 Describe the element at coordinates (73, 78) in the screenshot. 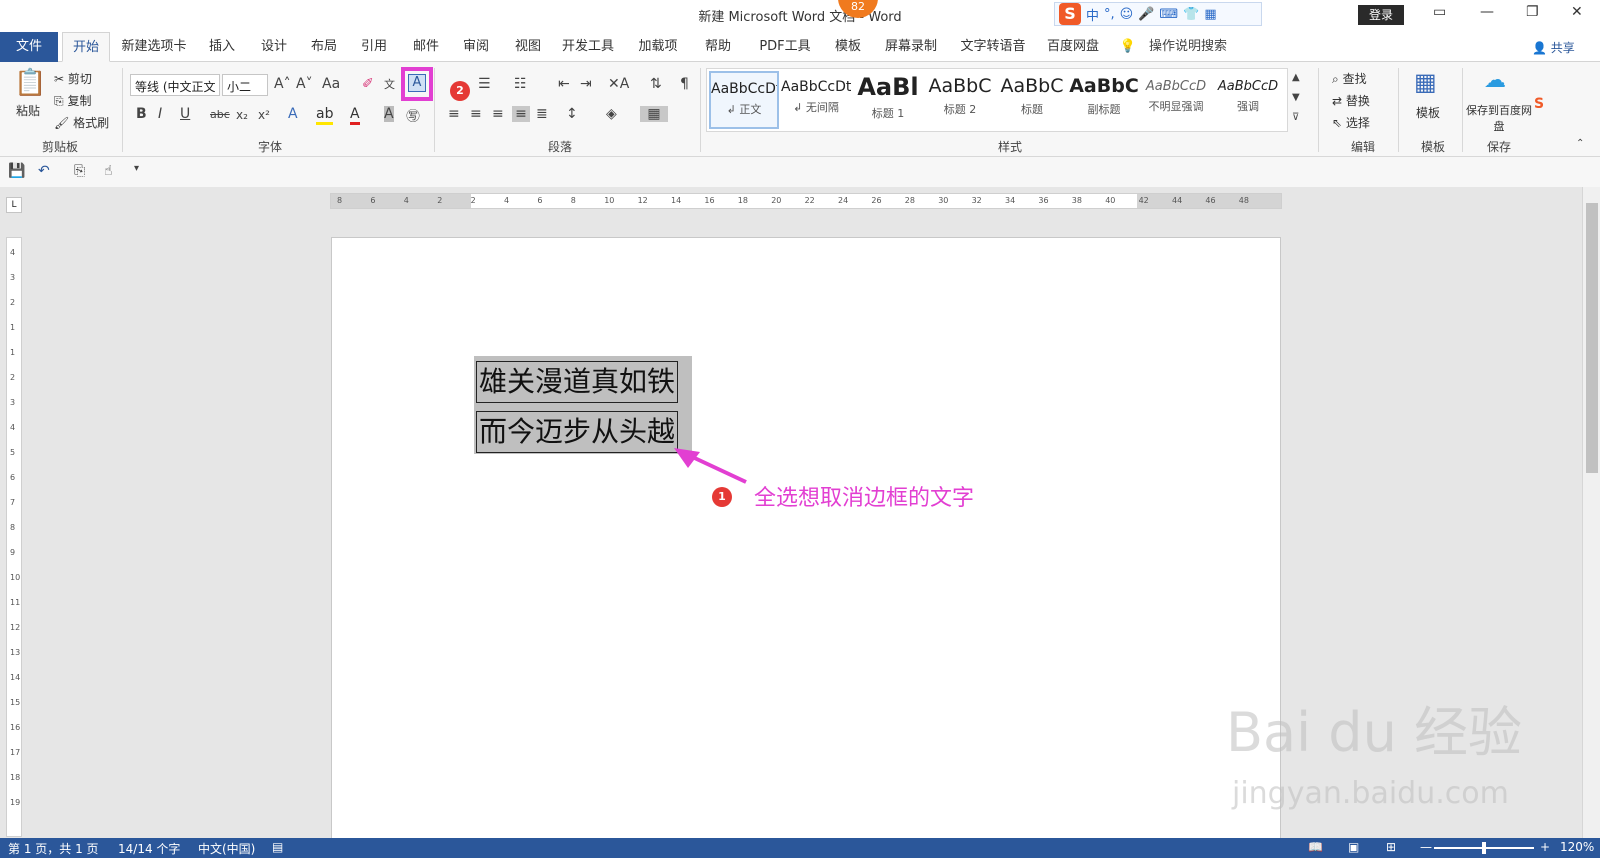

I see `cut-button: ✂ 剪切` at that location.